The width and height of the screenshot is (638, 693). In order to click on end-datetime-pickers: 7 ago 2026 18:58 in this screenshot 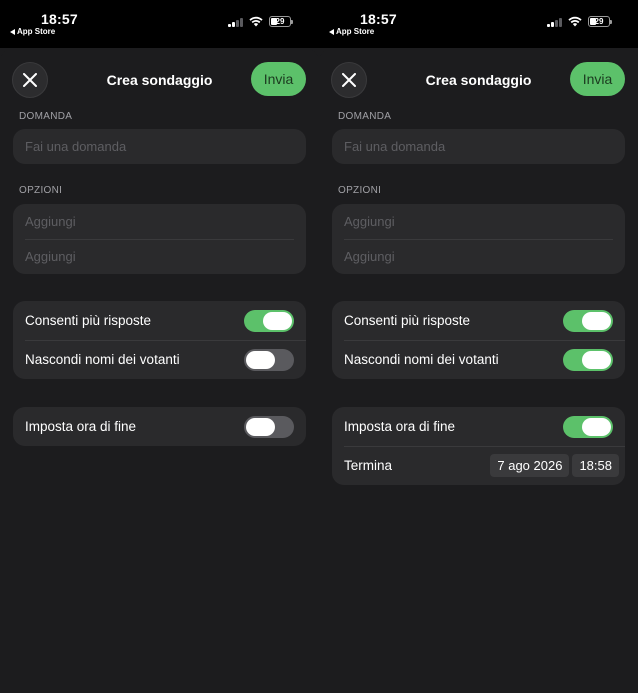, I will do `click(554, 465)`.